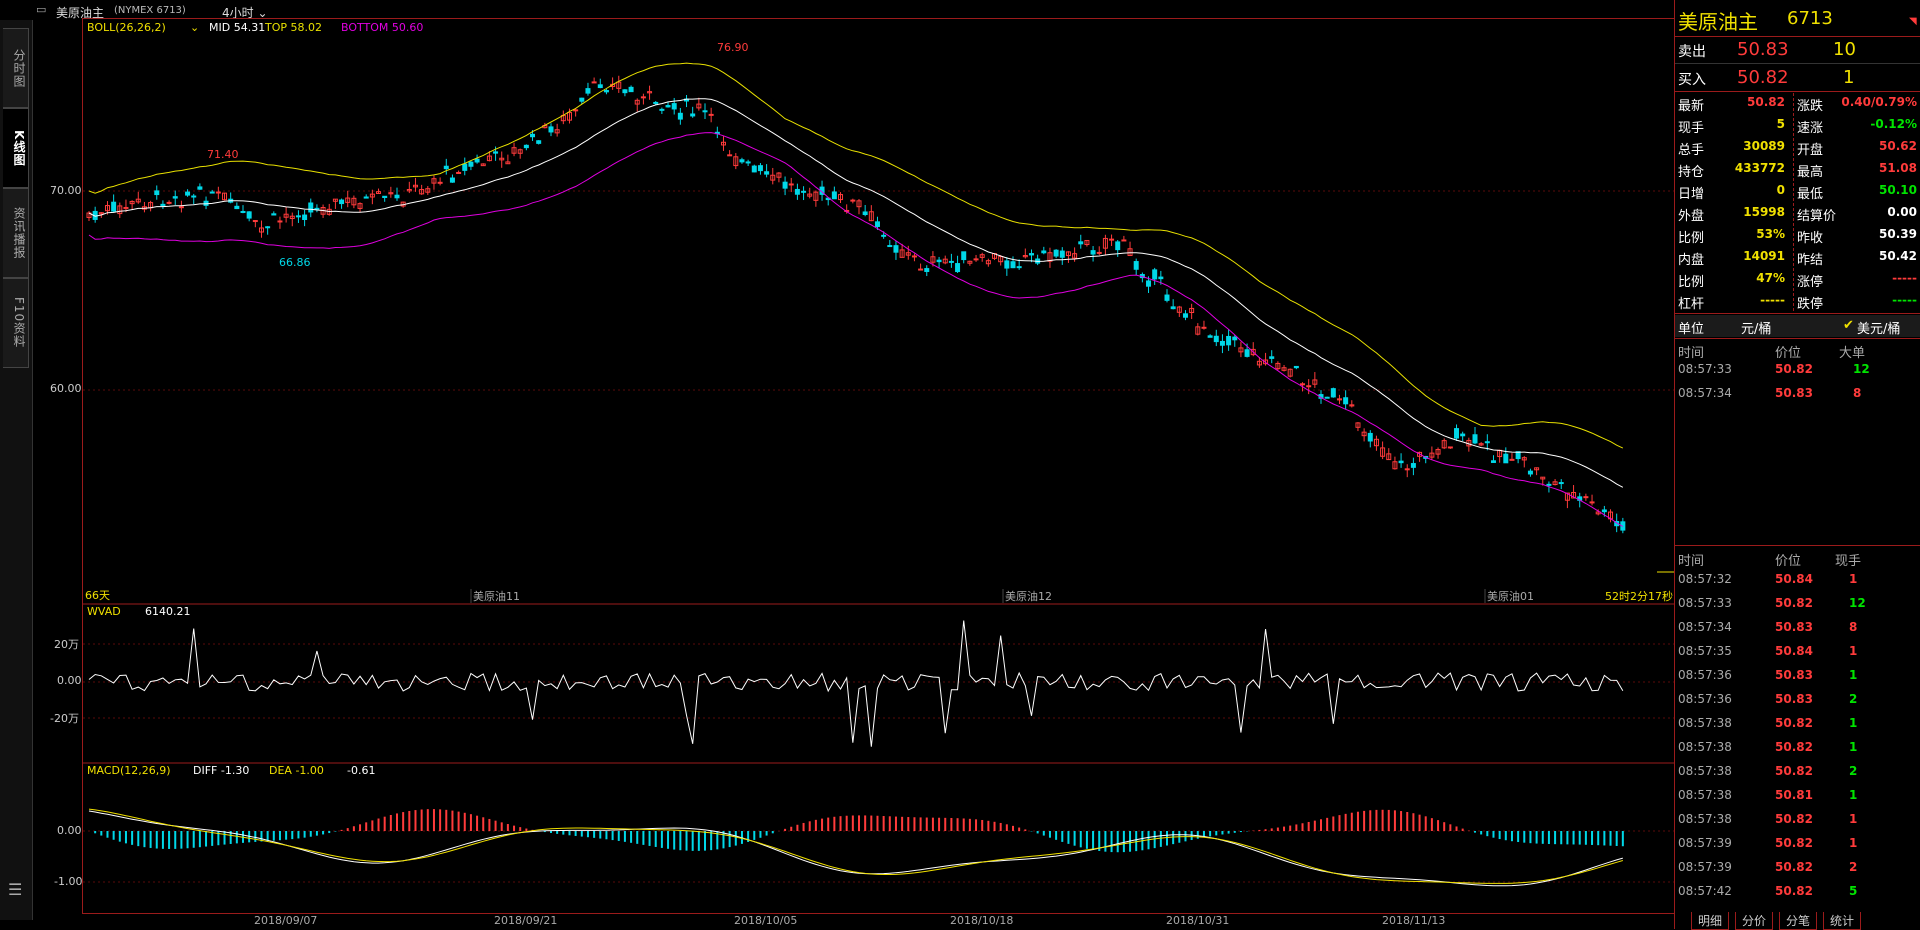 Image resolution: width=1920 pixels, height=930 pixels. I want to click on table-row: 08:57:42 50.82 5, so click(1797, 893).